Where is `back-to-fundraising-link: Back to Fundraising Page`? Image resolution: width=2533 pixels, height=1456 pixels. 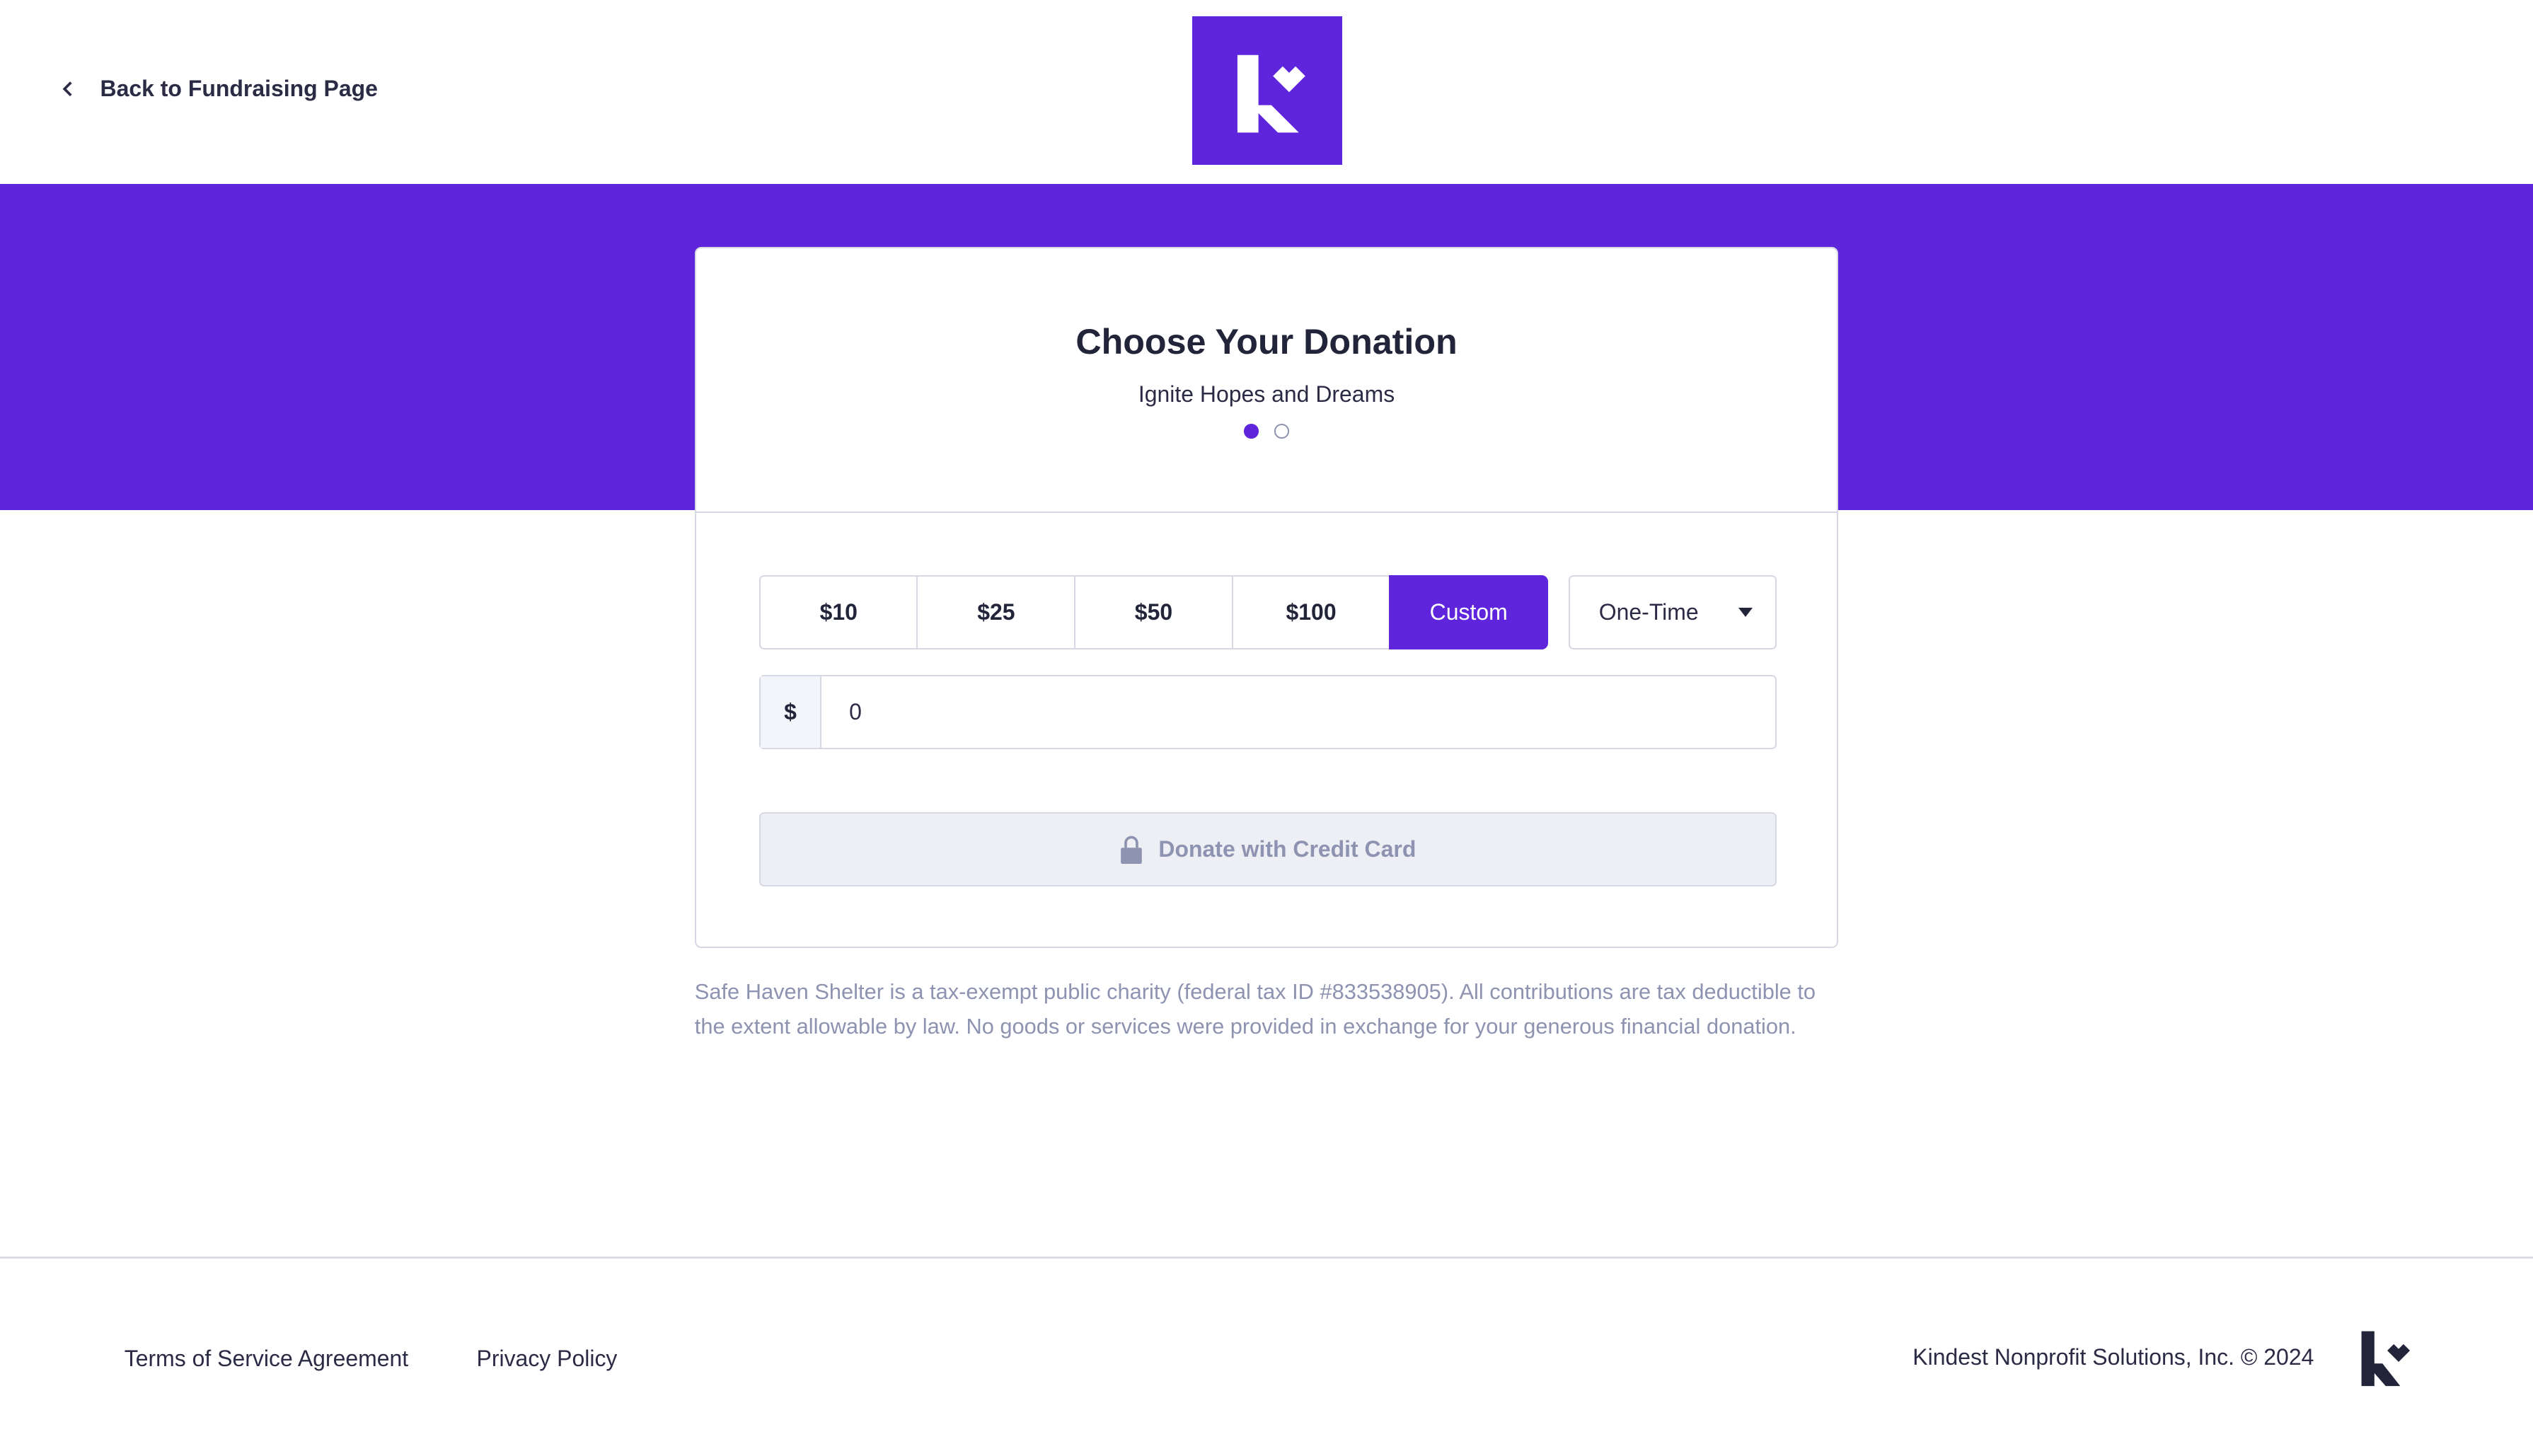 back-to-fundraising-link: Back to Fundraising Page is located at coordinates (218, 89).